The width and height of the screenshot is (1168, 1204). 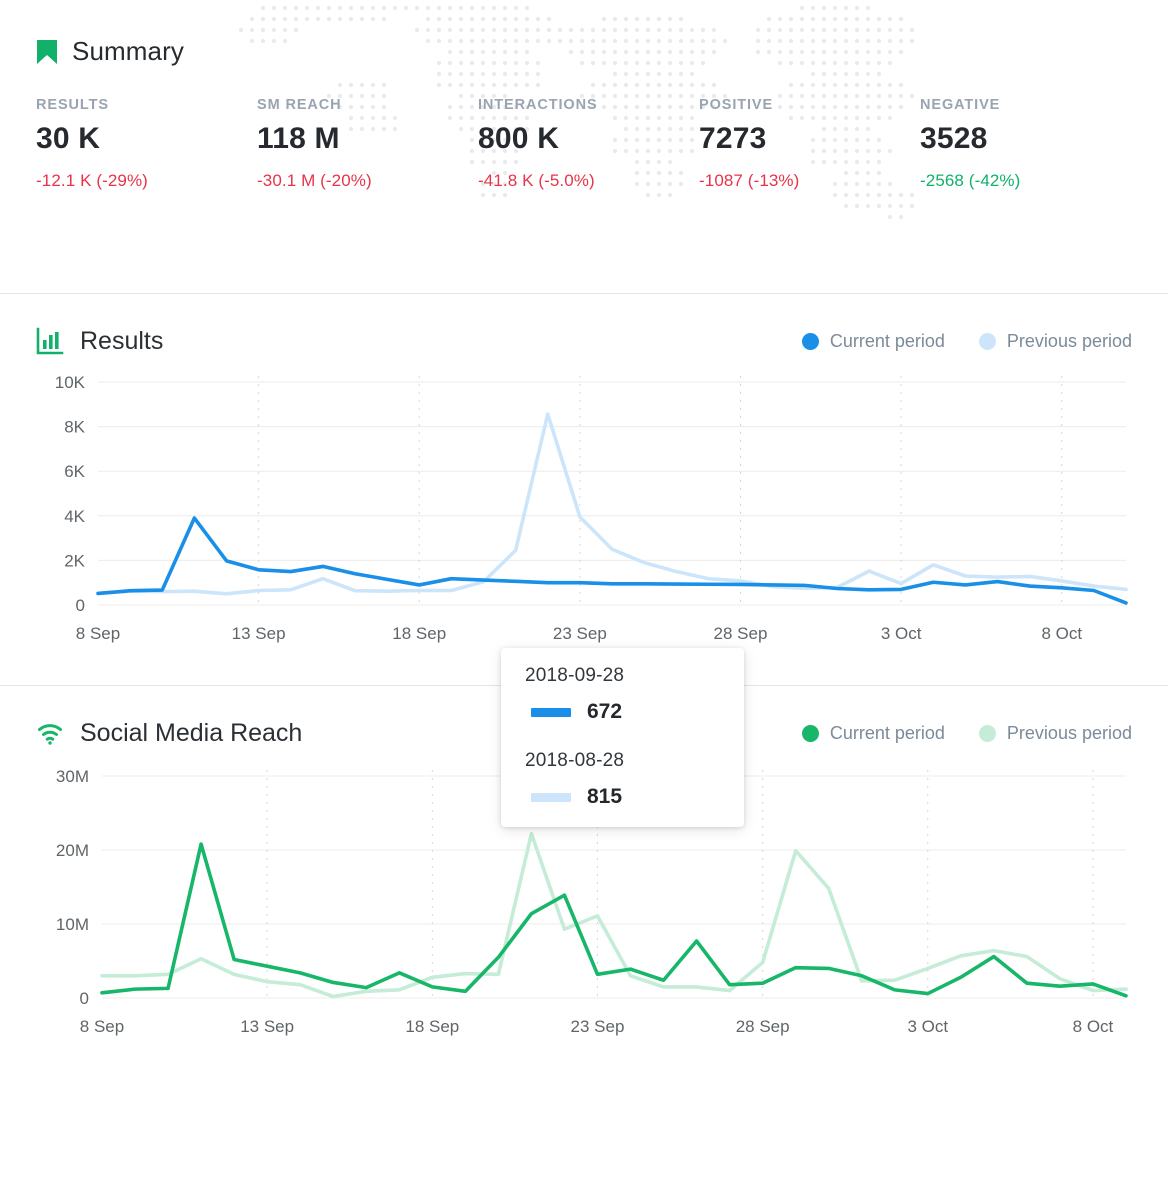 I want to click on results-header: Results Current period Previous period, so click(x=584, y=341).